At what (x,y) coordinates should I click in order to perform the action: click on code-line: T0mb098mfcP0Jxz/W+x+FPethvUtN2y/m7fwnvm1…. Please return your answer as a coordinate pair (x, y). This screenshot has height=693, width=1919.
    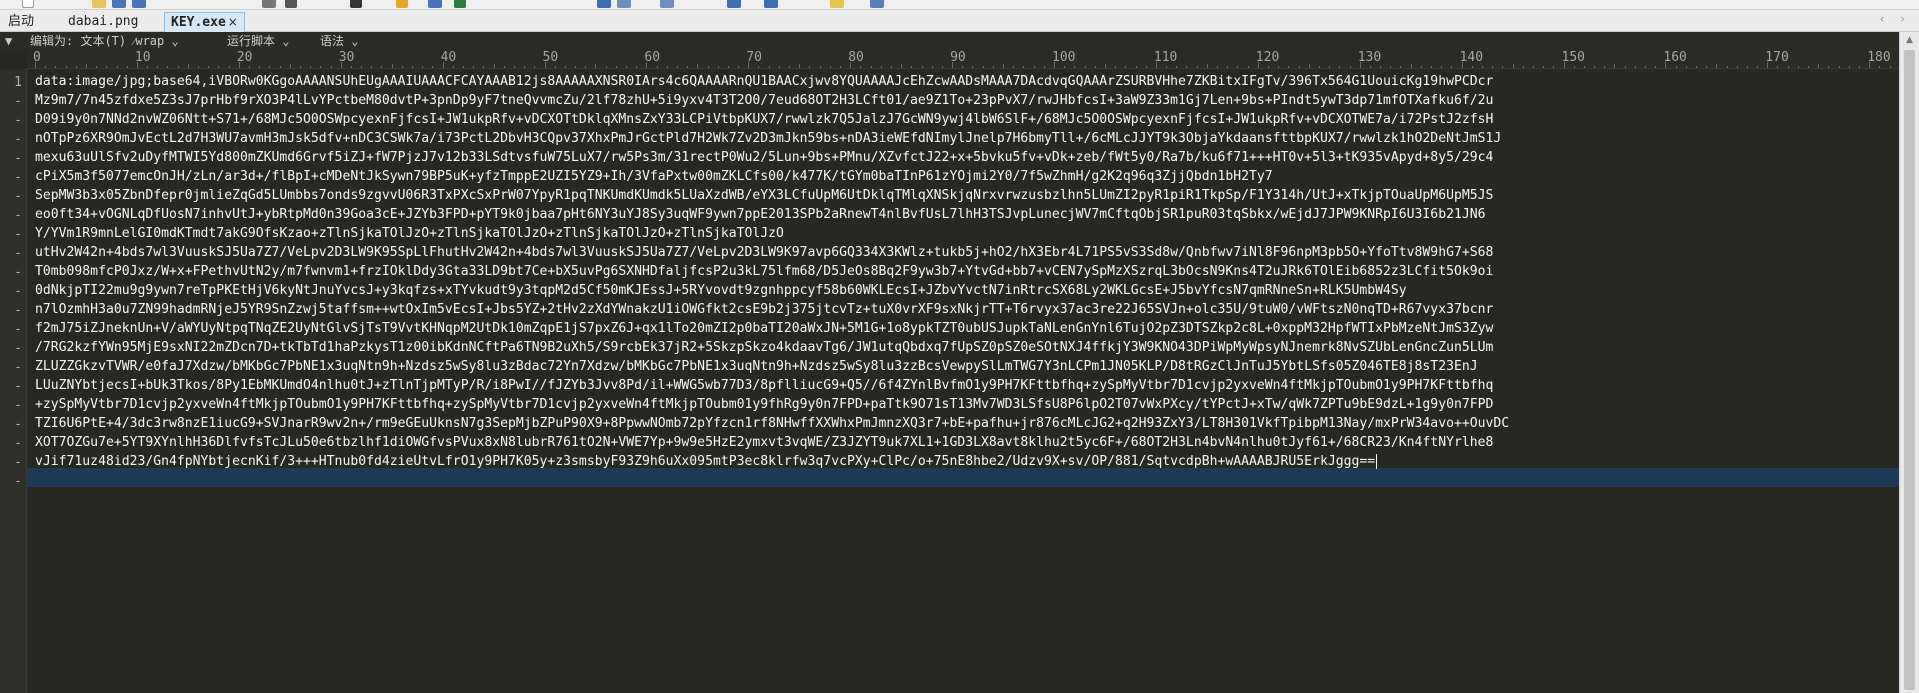
    Looking at the image, I should click on (764, 271).